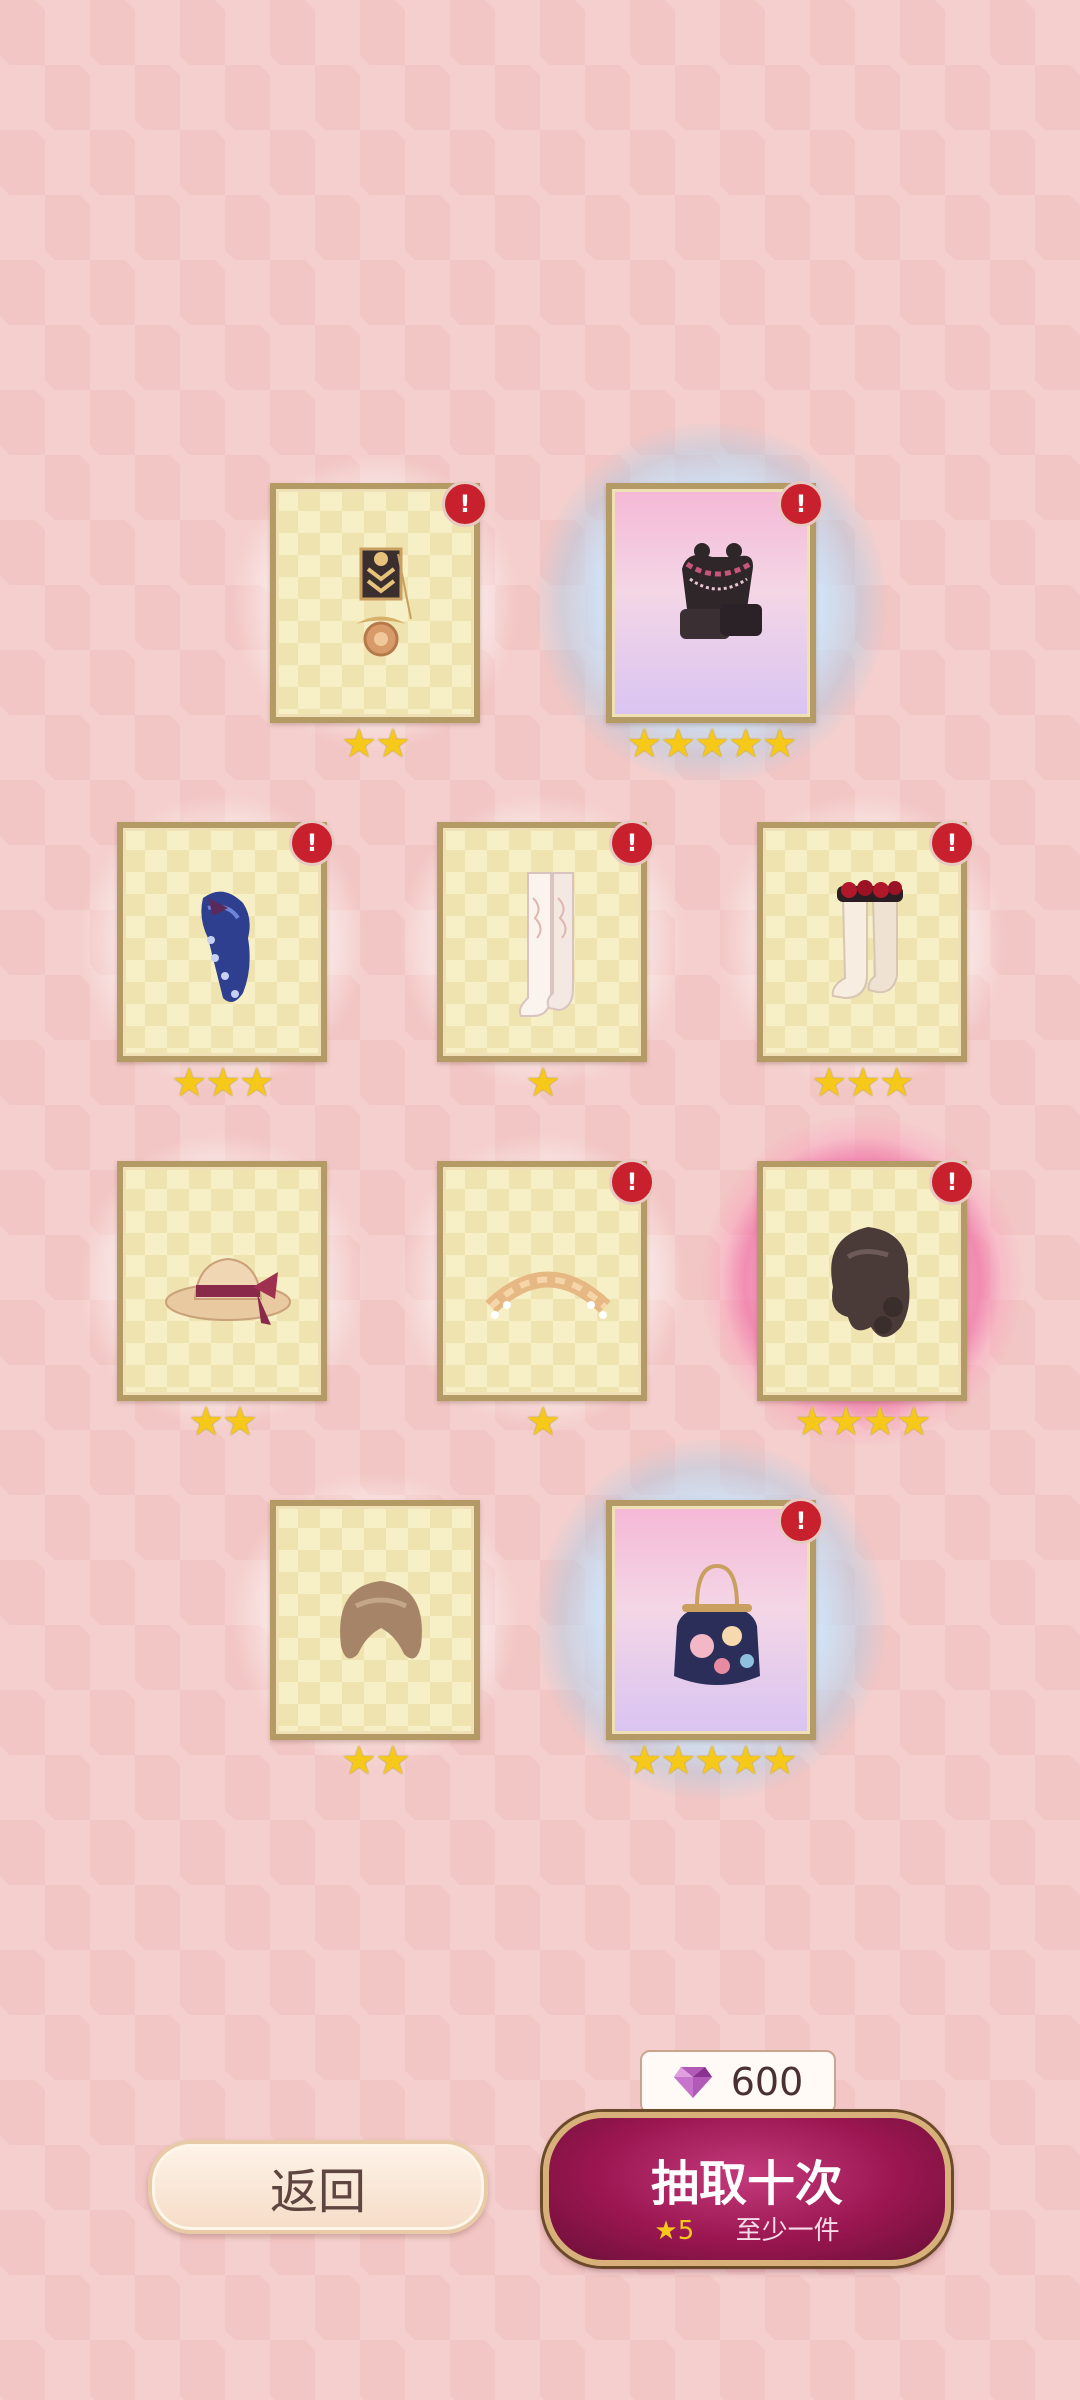  I want to click on item-slot-8: ! ★★★★, so click(862, 1281).